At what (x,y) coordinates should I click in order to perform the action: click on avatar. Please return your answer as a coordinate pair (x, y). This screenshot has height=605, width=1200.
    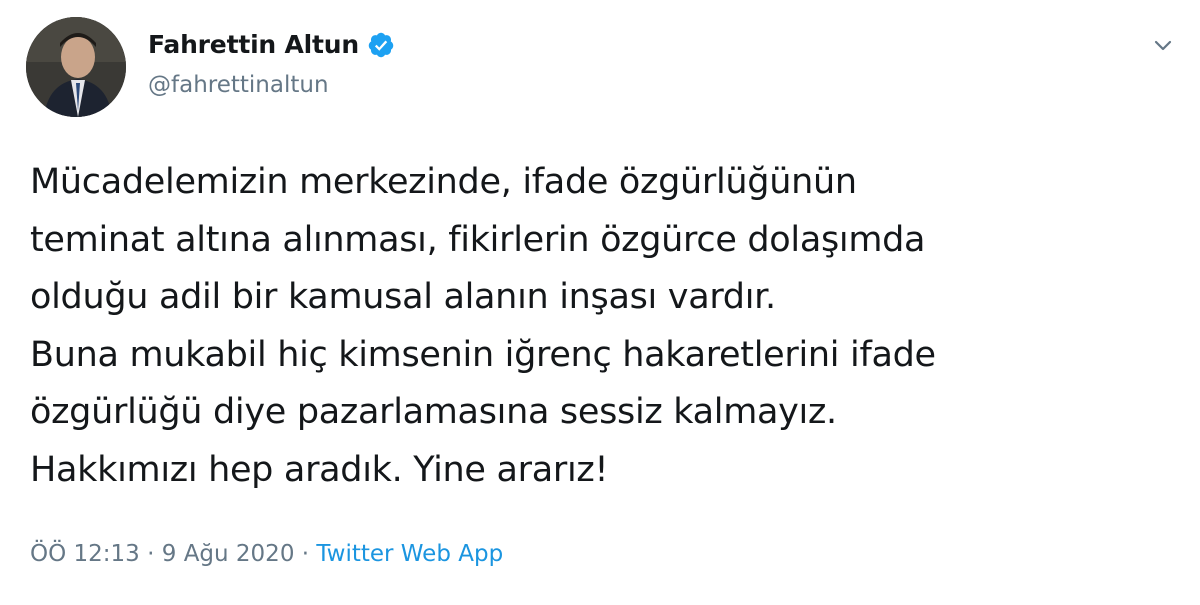
    Looking at the image, I should click on (76, 67).